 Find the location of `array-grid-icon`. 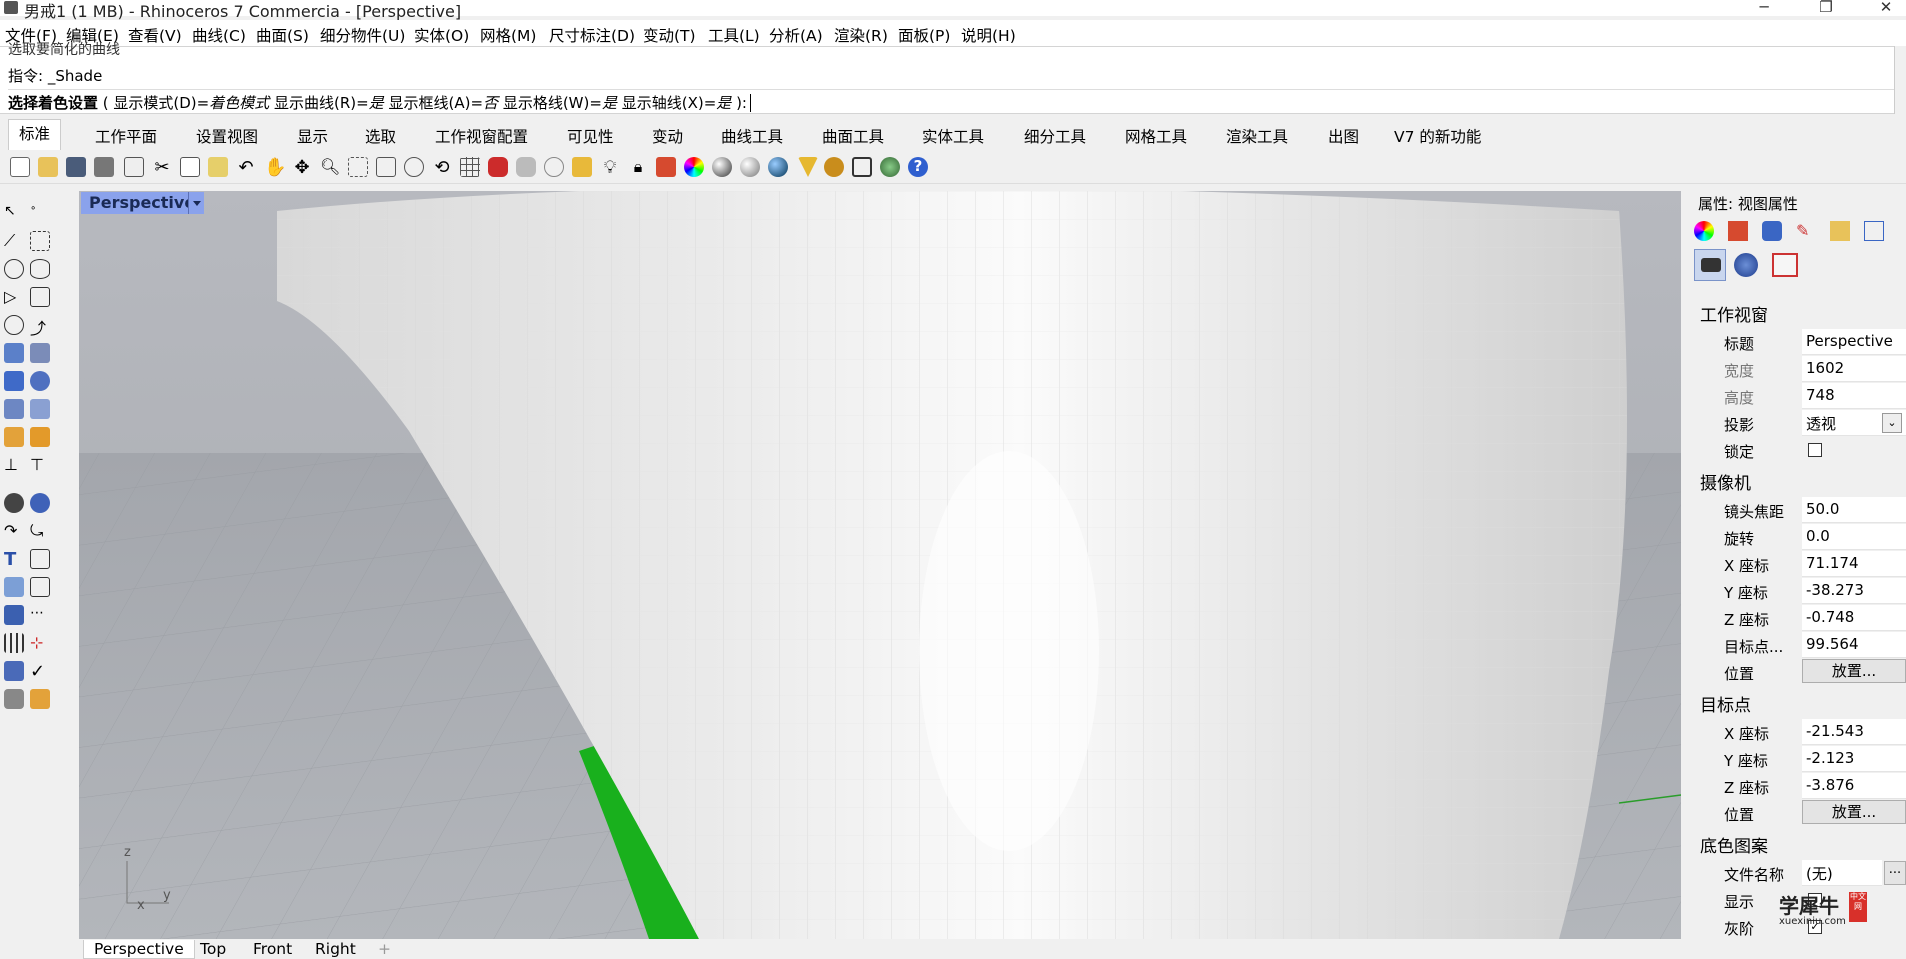

array-grid-icon is located at coordinates (14, 643).